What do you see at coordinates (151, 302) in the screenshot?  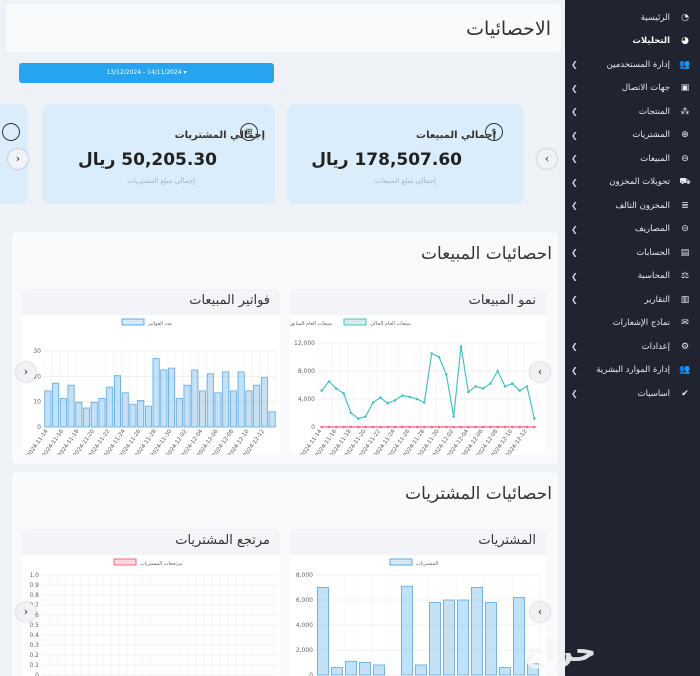 I see `chart-title: فواتير المبيعات` at bounding box center [151, 302].